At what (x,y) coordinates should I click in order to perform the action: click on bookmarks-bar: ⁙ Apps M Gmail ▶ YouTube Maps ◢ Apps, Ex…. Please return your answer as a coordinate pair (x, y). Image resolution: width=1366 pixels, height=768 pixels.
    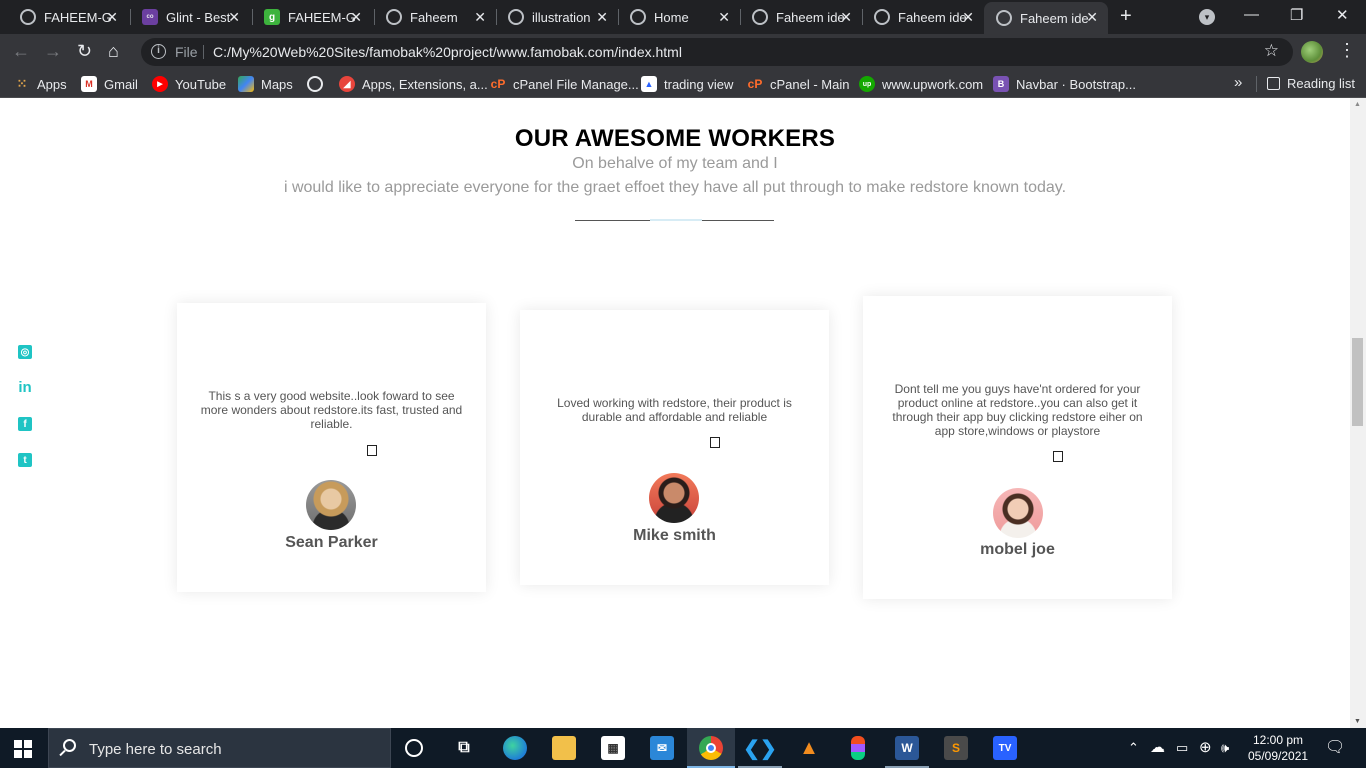
    Looking at the image, I should click on (683, 84).